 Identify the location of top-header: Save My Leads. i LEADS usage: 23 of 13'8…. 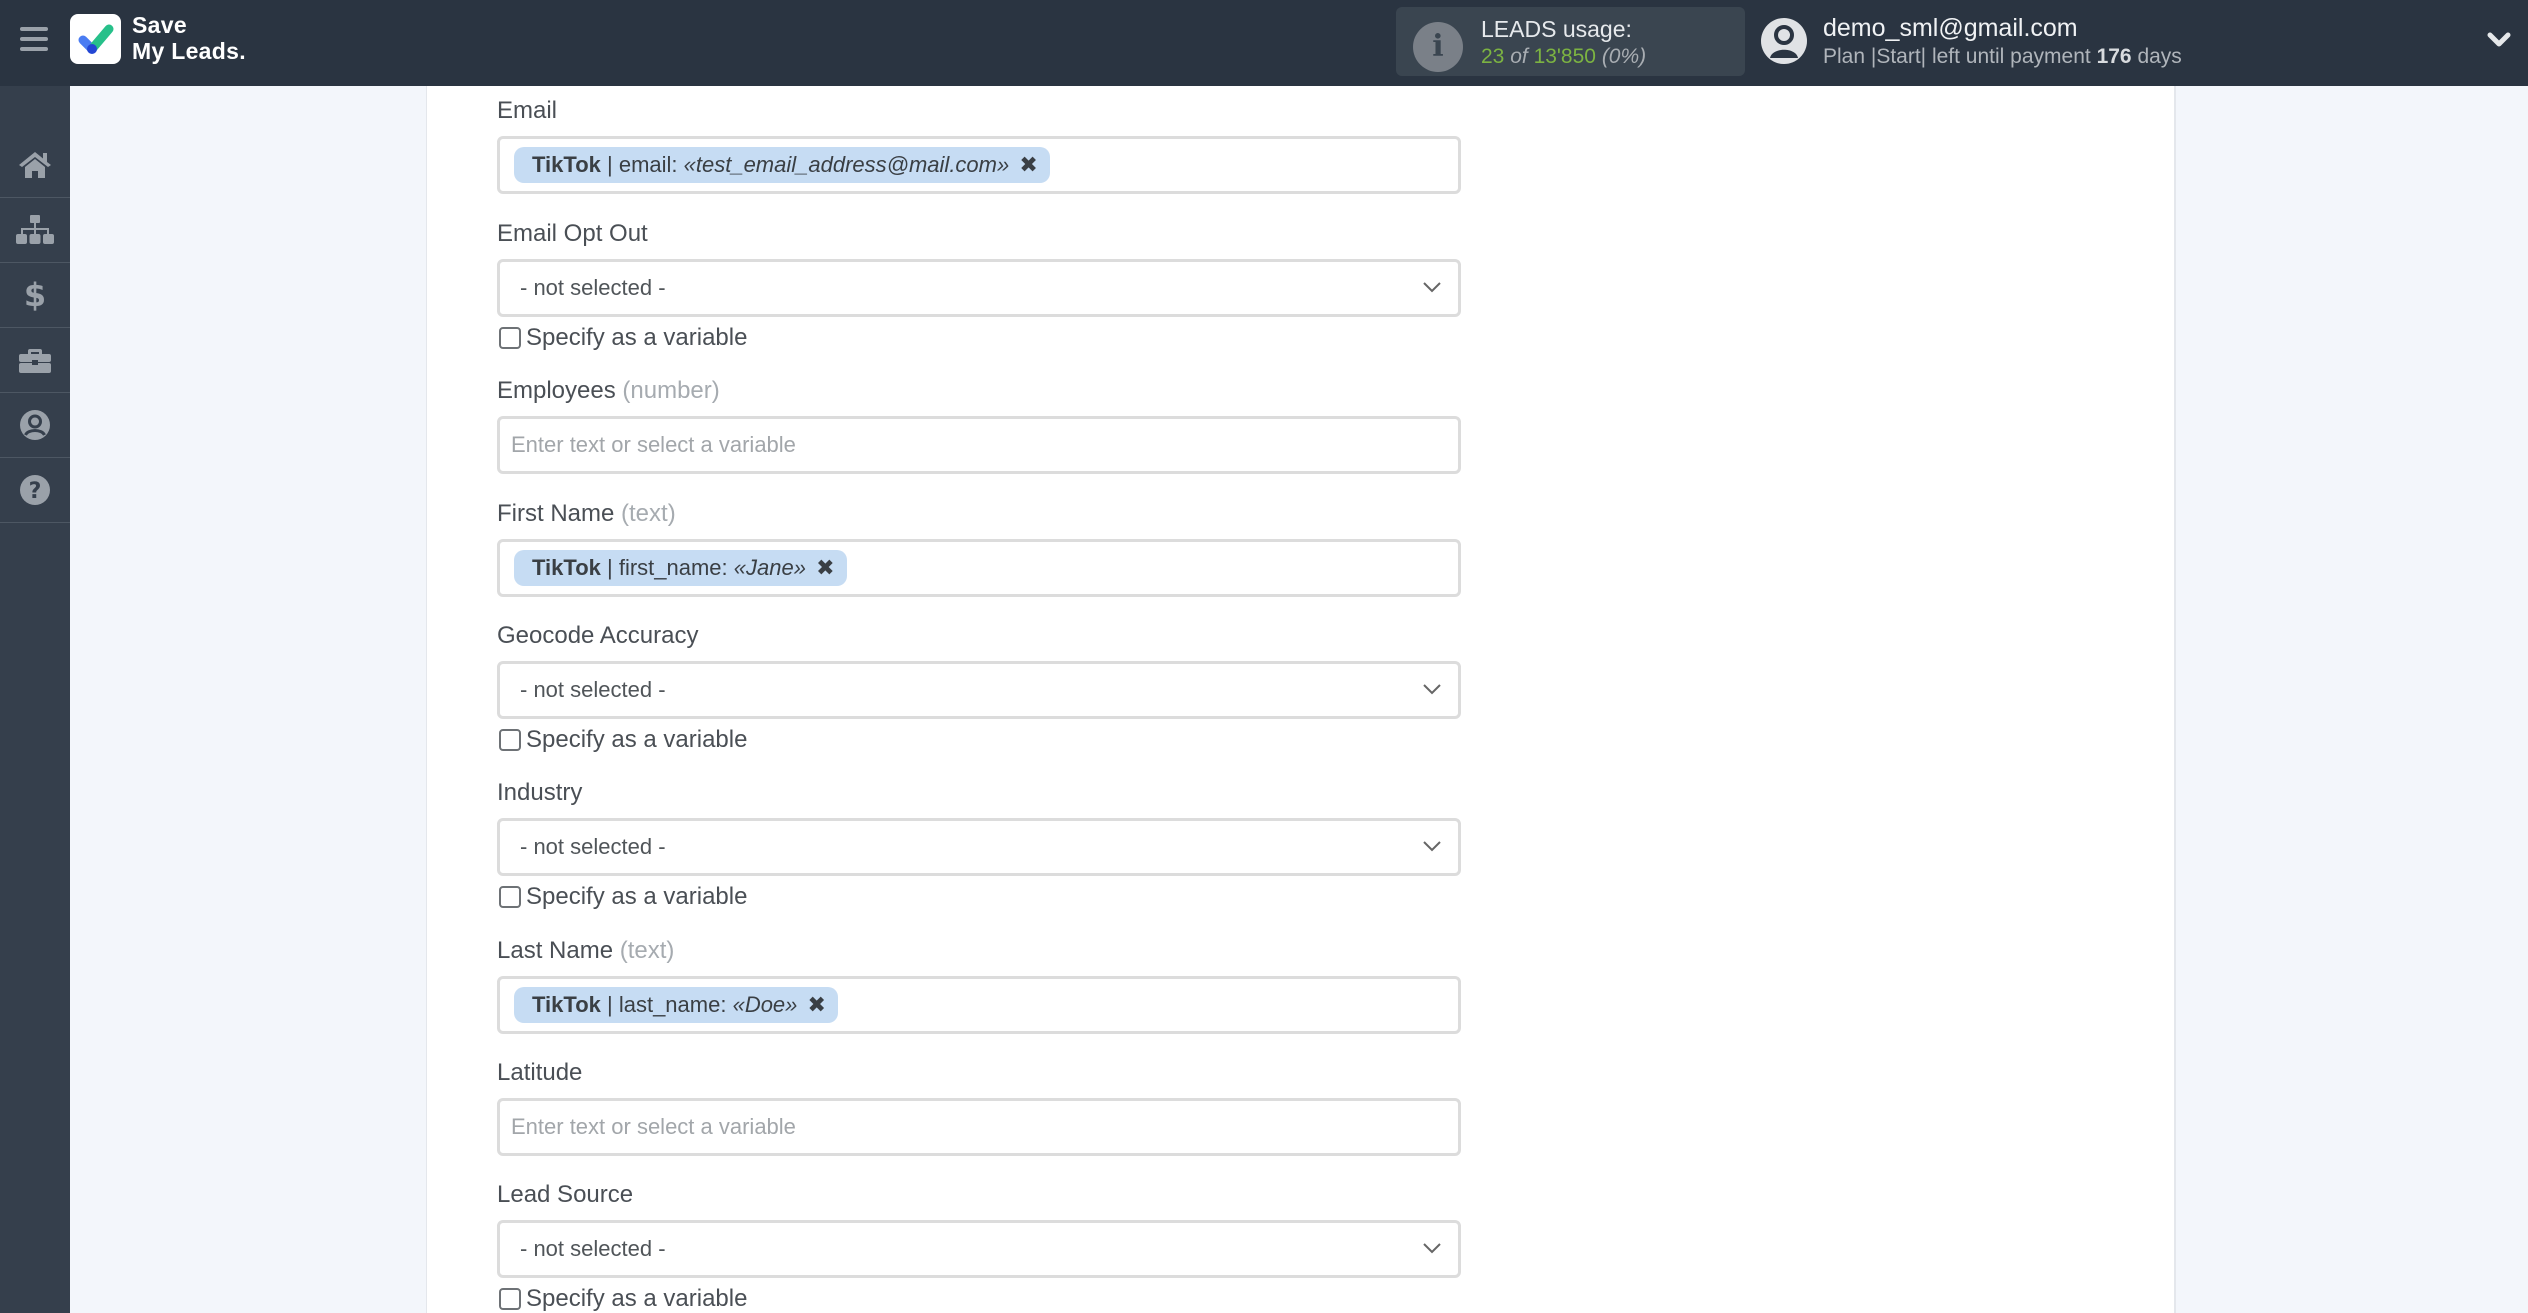
(1264, 43).